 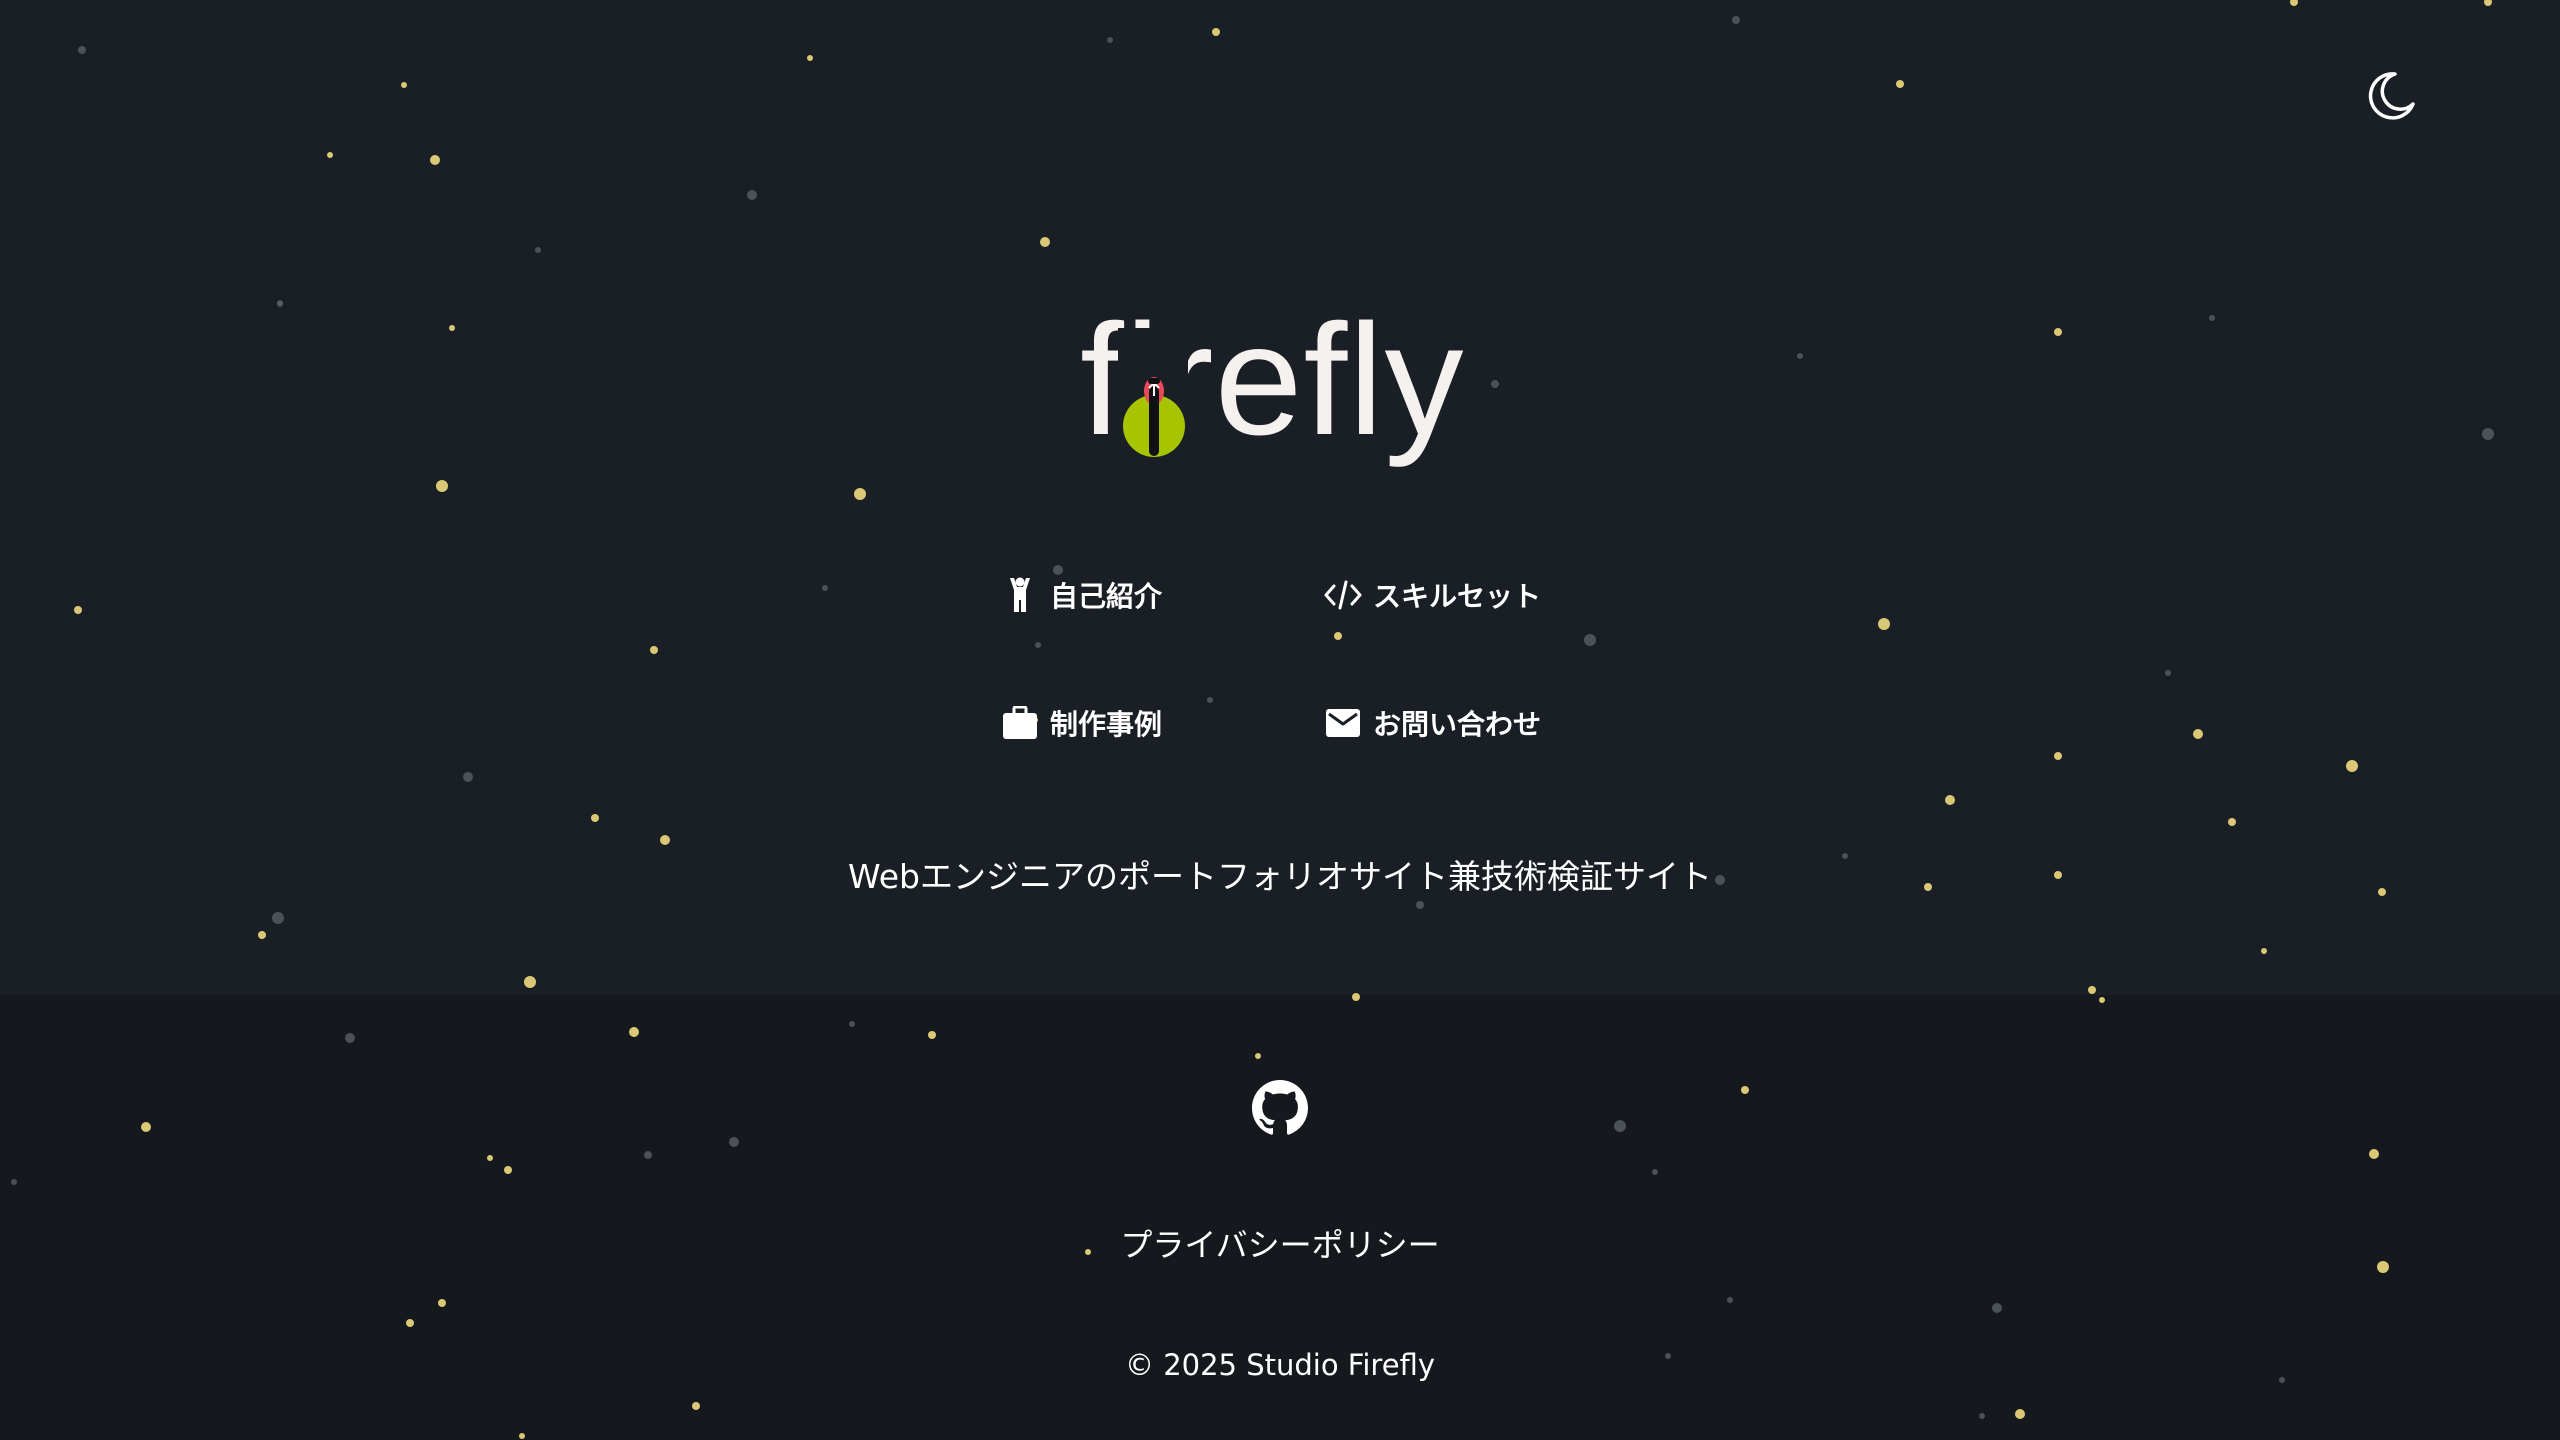 I want to click on privacy-policy-link: プライバシーポリシー, so click(x=1279, y=1245).